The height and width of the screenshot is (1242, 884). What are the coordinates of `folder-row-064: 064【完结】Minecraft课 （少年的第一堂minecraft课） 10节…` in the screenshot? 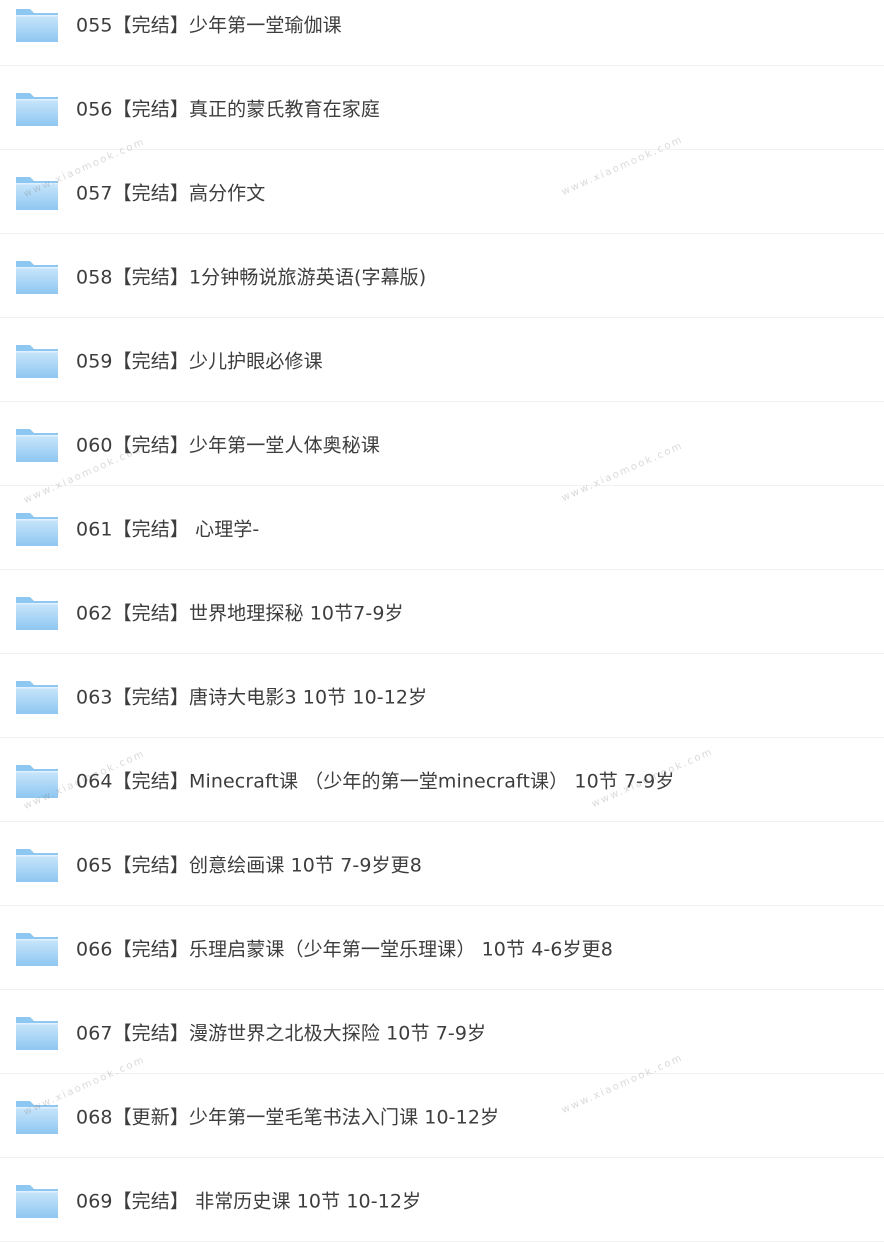 It's located at (442, 780).